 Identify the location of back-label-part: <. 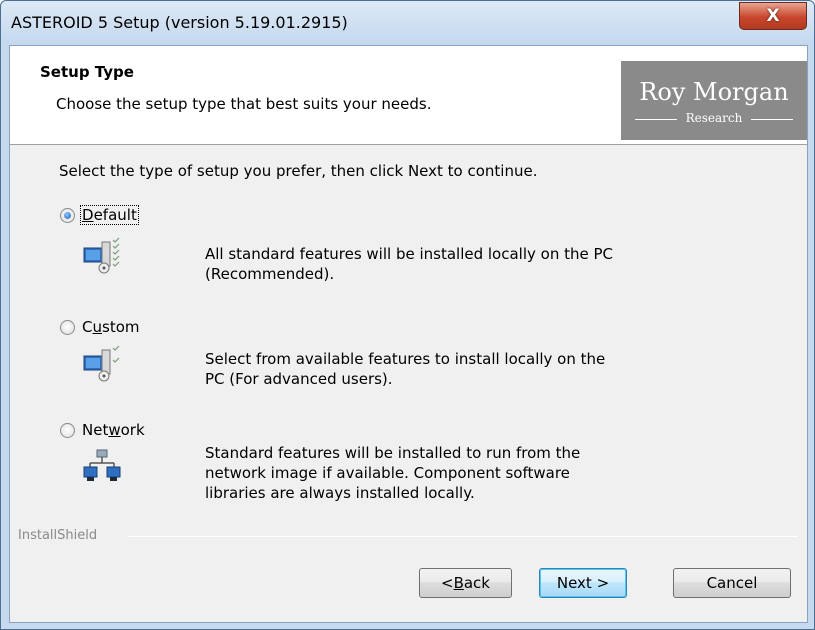
(447, 583).